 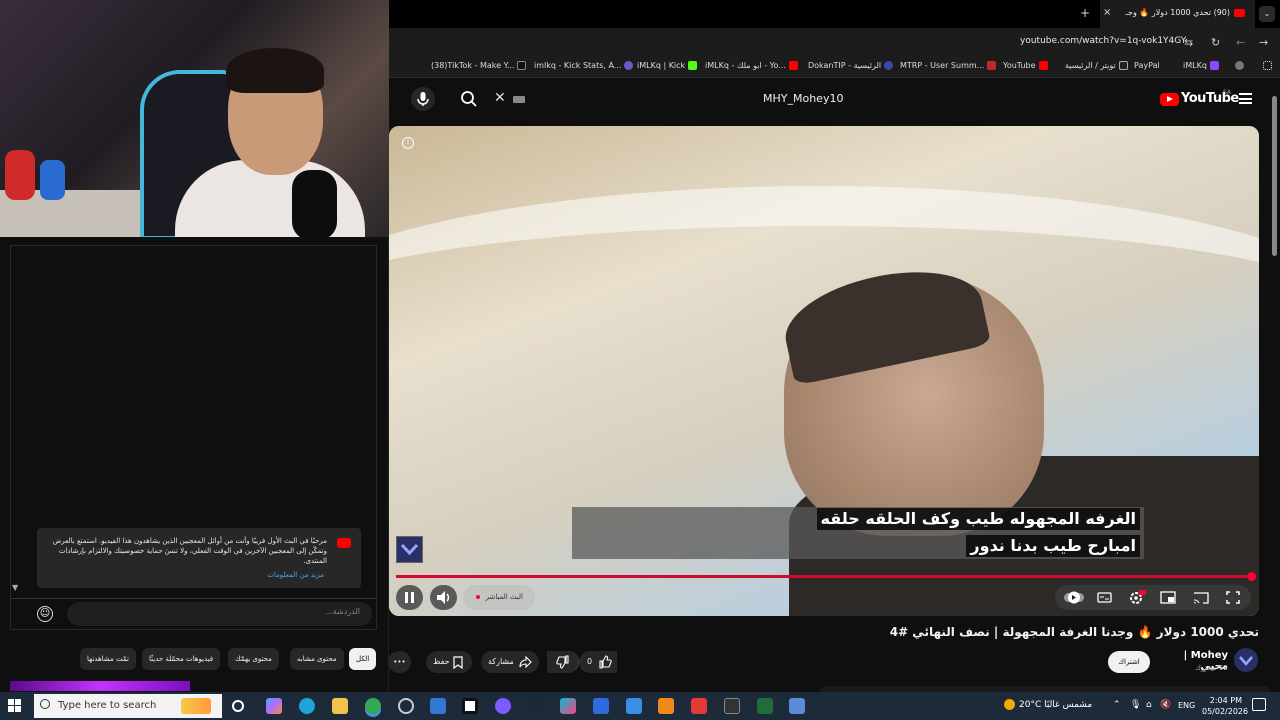 I want to click on subtitle-line-2: امبارح طيب بدنا ندور, so click(x=1053, y=546).